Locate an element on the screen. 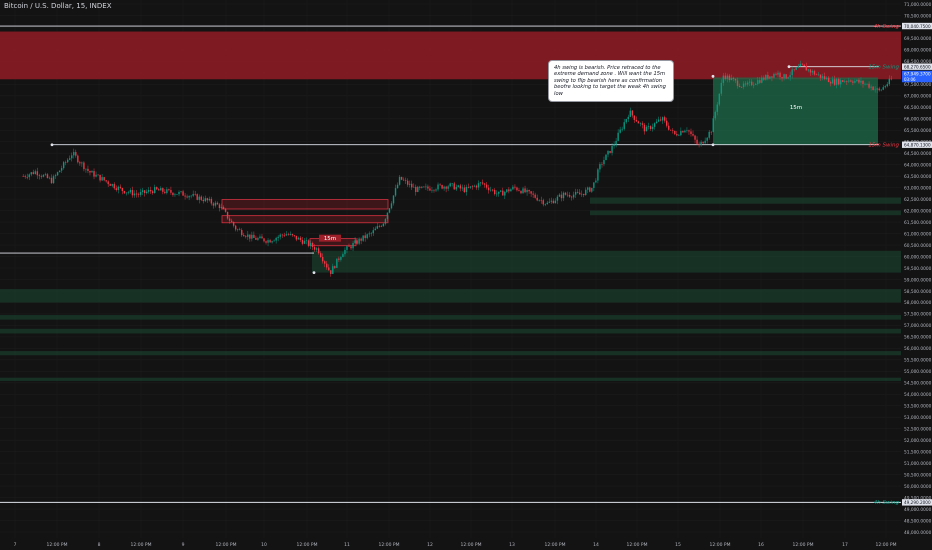 The image size is (932, 550). time-tick-label: 9 is located at coordinates (183, 545).